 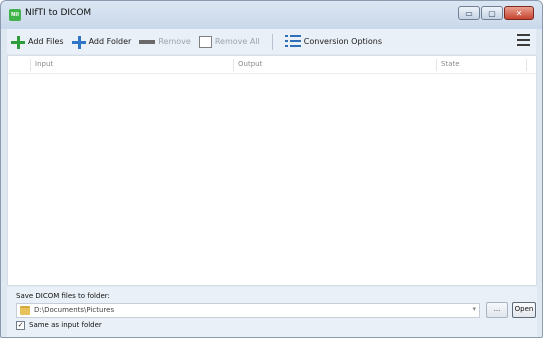 I want to click on save-folder-label: Save DICOM files to folder:, so click(x=63, y=296).